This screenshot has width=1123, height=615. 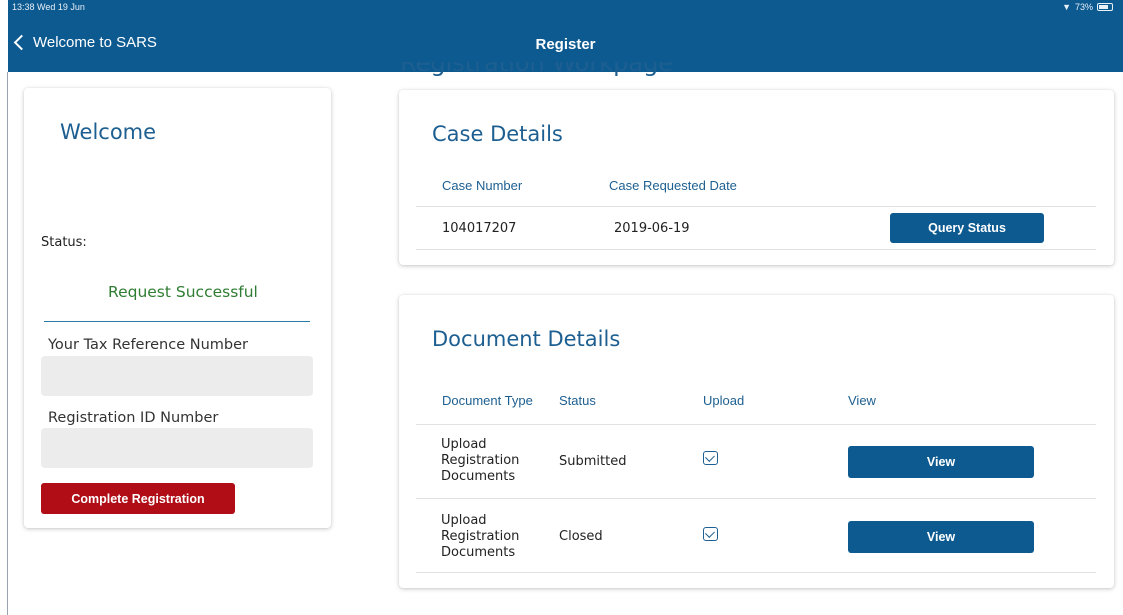 I want to click on page-heading: Registration Workpage, so click(x=537, y=69).